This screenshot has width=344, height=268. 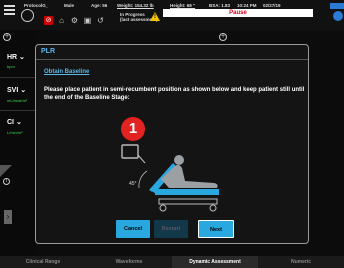 What do you see at coordinates (69, 5) in the screenshot?
I see `sex-label: Male` at bounding box center [69, 5].